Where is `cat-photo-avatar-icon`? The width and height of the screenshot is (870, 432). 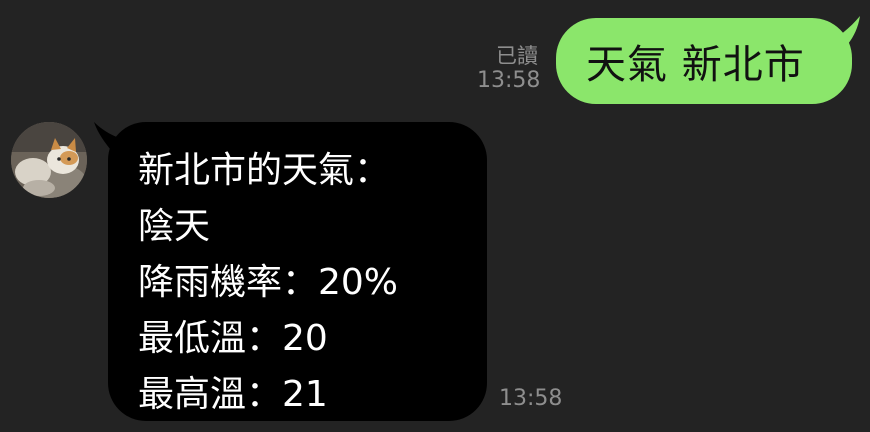 cat-photo-avatar-icon is located at coordinates (49, 160).